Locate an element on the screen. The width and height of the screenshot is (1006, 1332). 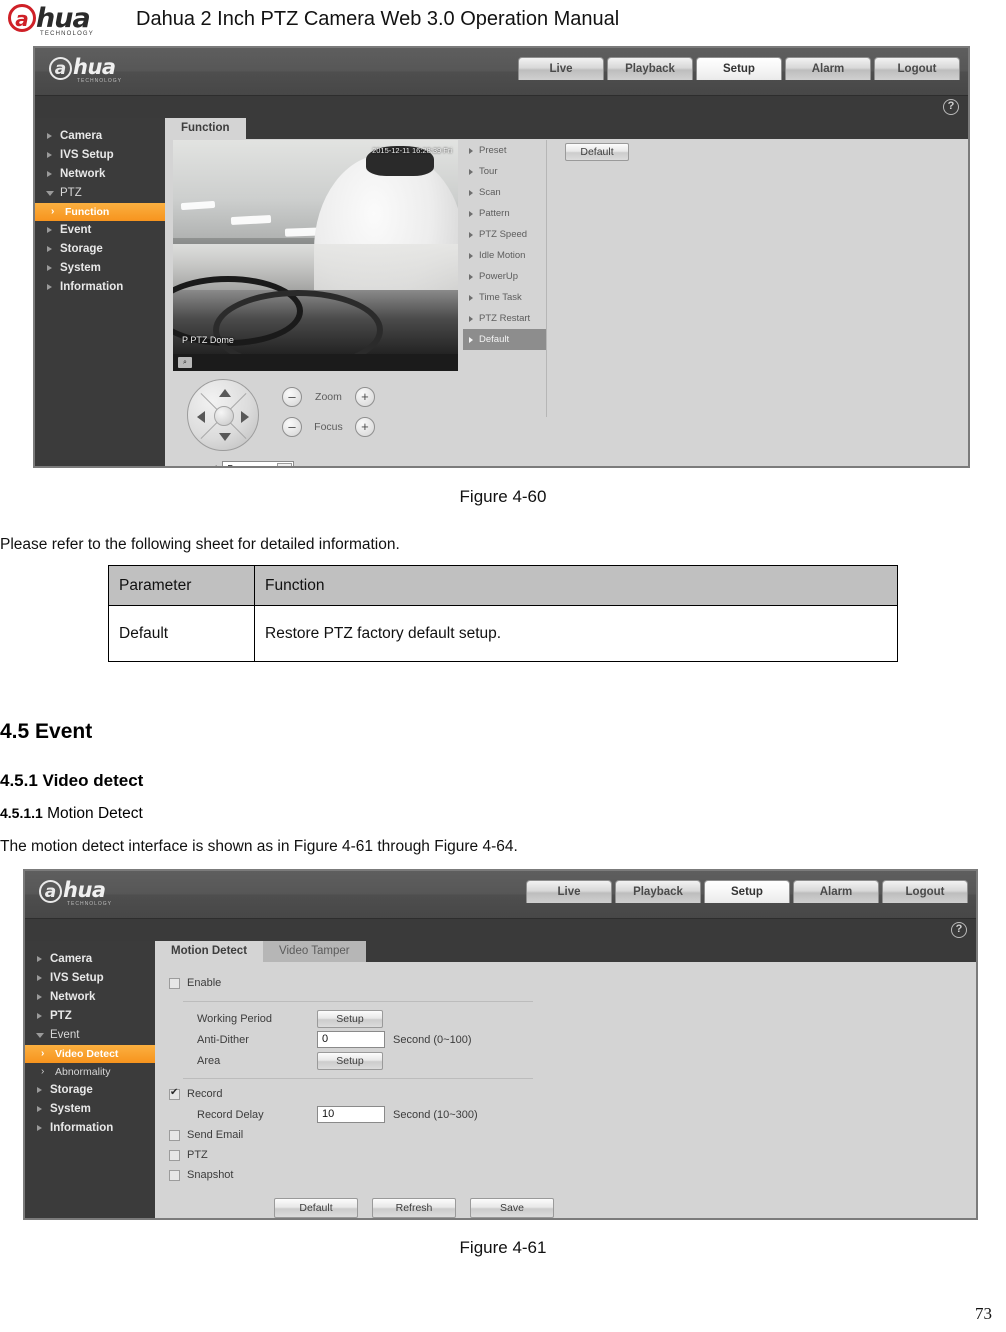
heading-number: 4.5.1.1 is located at coordinates (21, 813).